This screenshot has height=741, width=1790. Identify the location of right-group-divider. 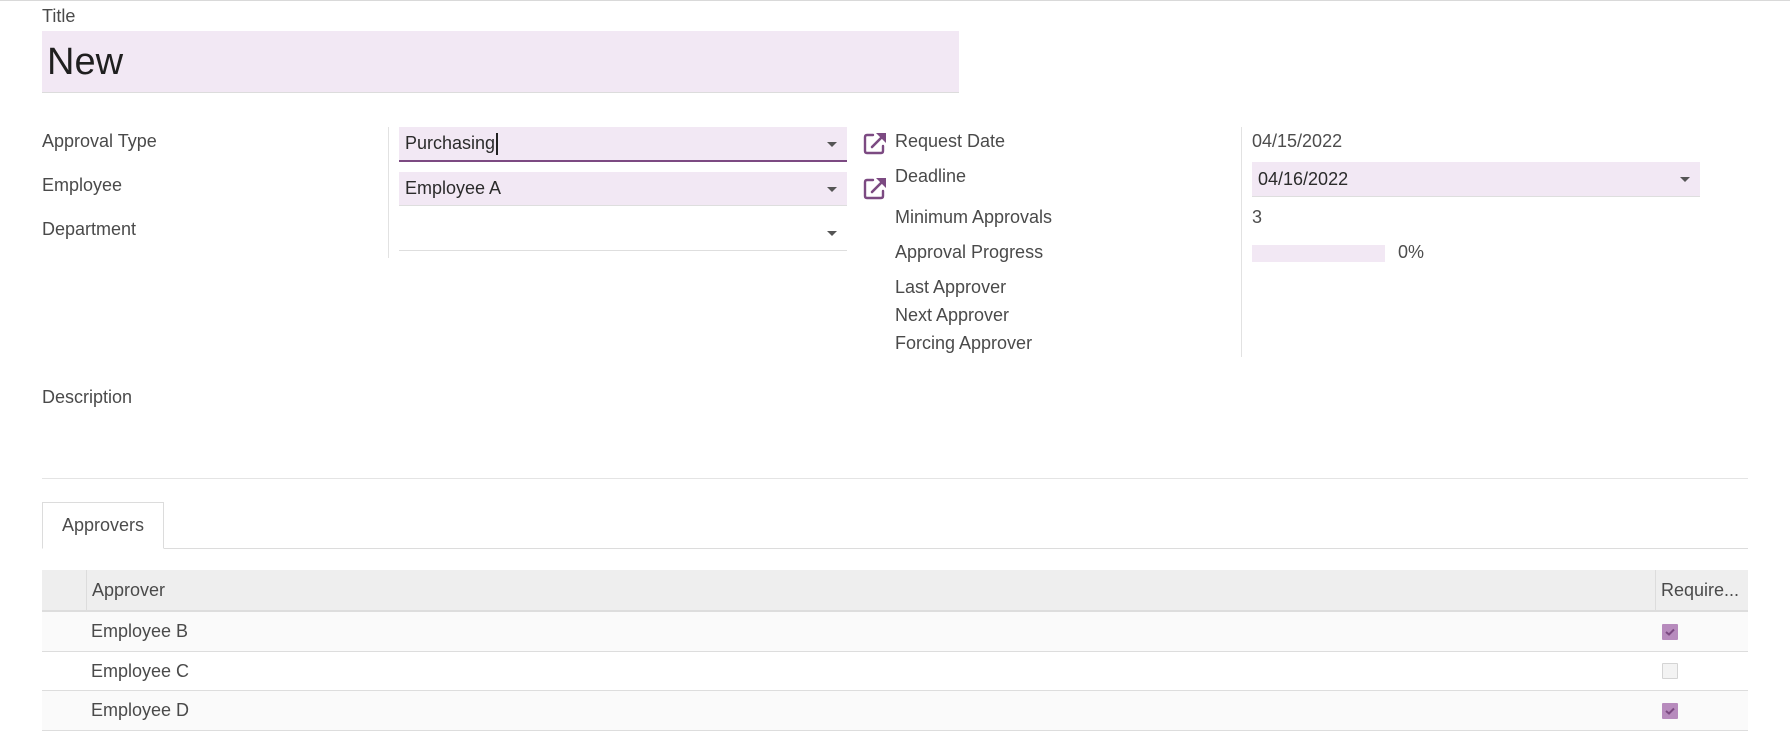
(1241, 242).